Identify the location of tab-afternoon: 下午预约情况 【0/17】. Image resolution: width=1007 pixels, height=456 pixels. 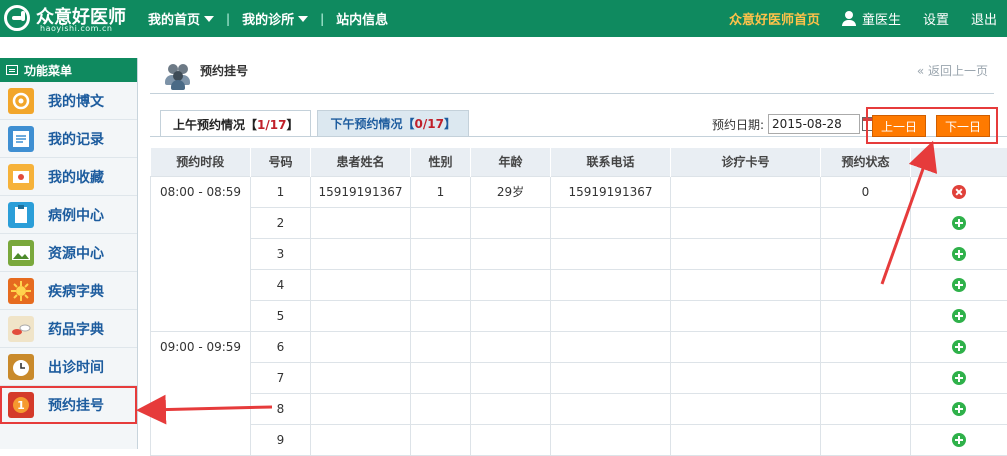
(392, 123).